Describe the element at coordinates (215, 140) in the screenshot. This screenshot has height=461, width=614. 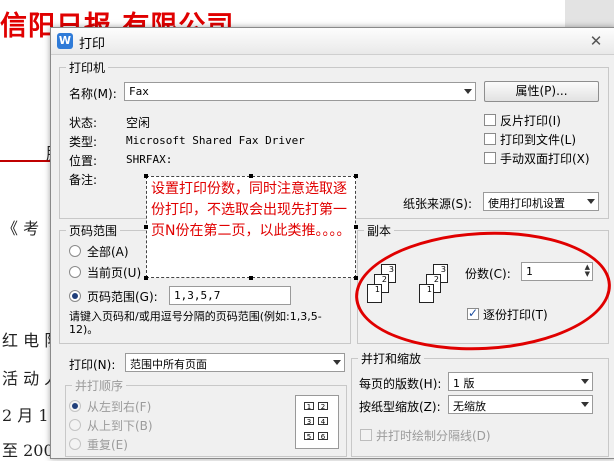
I see `type-value: Microsoft Shared Fax Driver` at that location.